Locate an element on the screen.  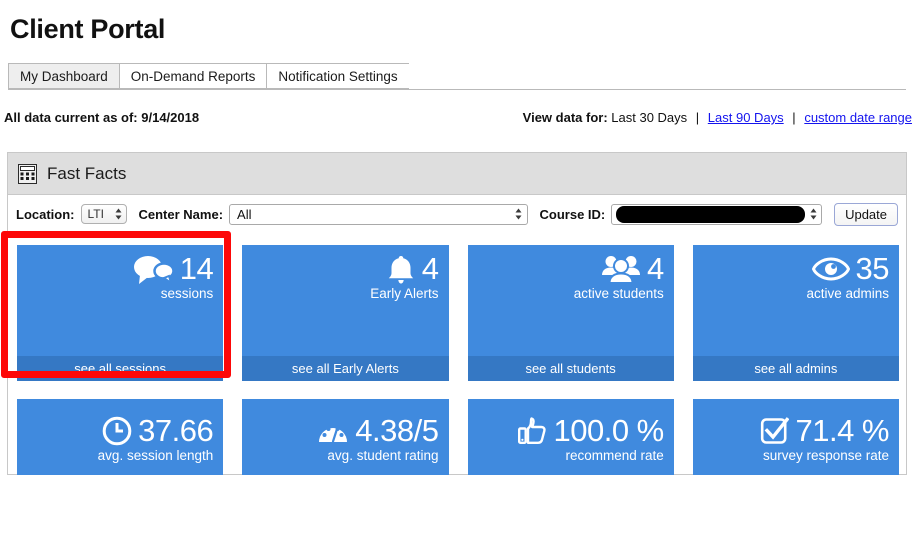
tile-survey-response-rate-metric: 71.4 % is located at coordinates (824, 430).